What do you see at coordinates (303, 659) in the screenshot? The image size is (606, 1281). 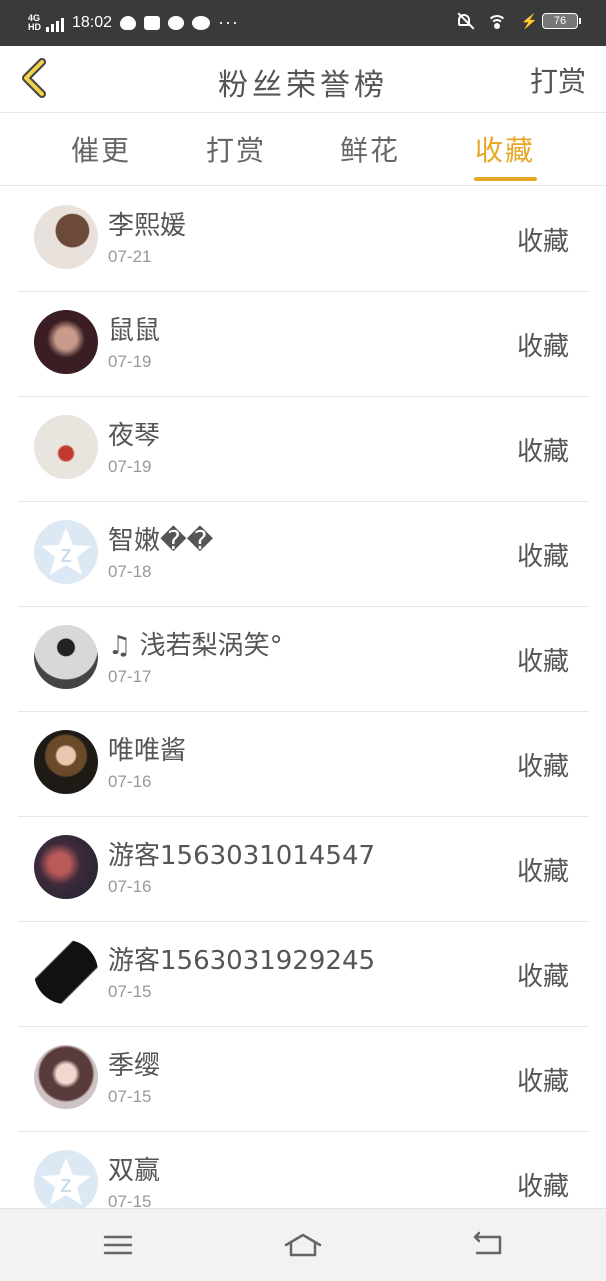 I see `list-item: ♫ 浅若梨涡笑° 07-17 收藏` at bounding box center [303, 659].